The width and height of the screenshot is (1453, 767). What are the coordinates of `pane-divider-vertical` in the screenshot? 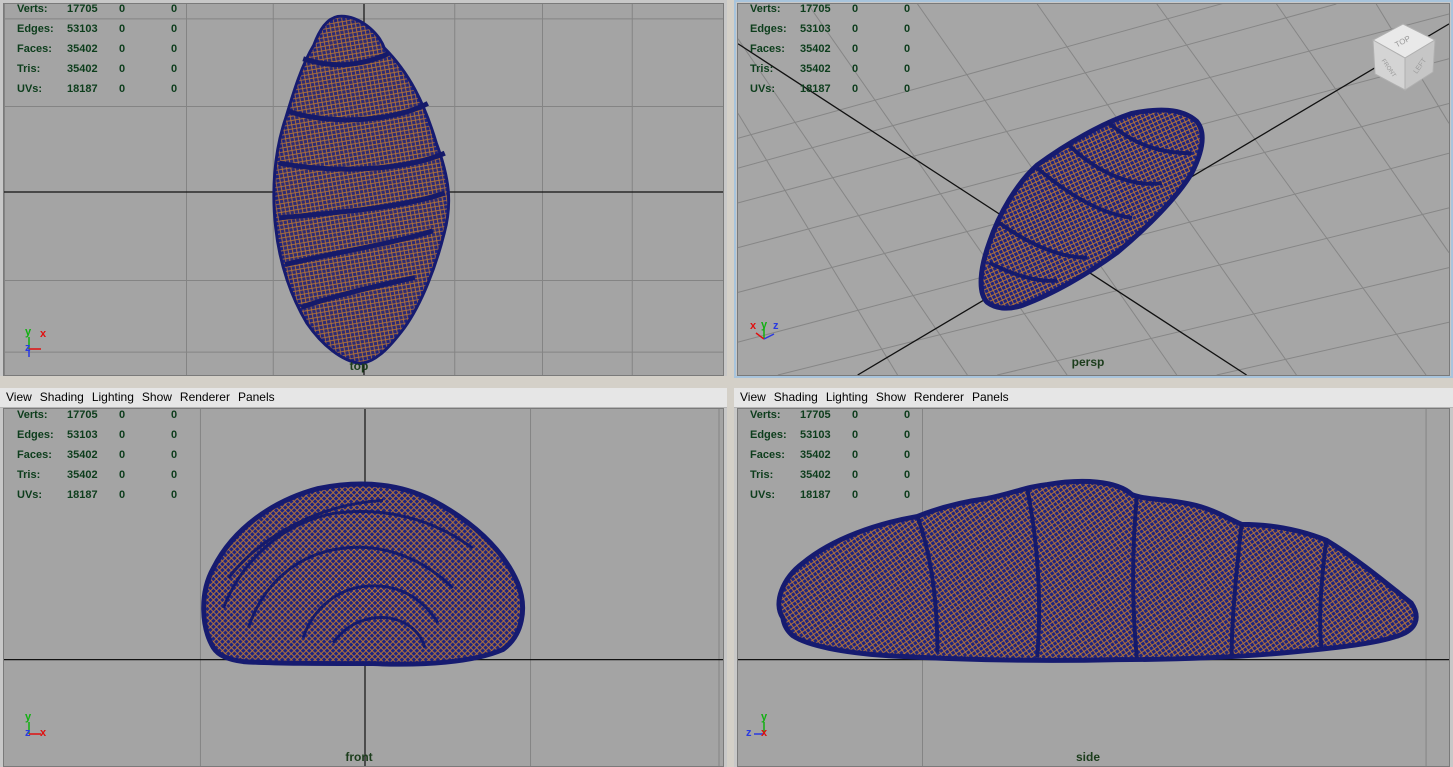 It's located at (730, 188).